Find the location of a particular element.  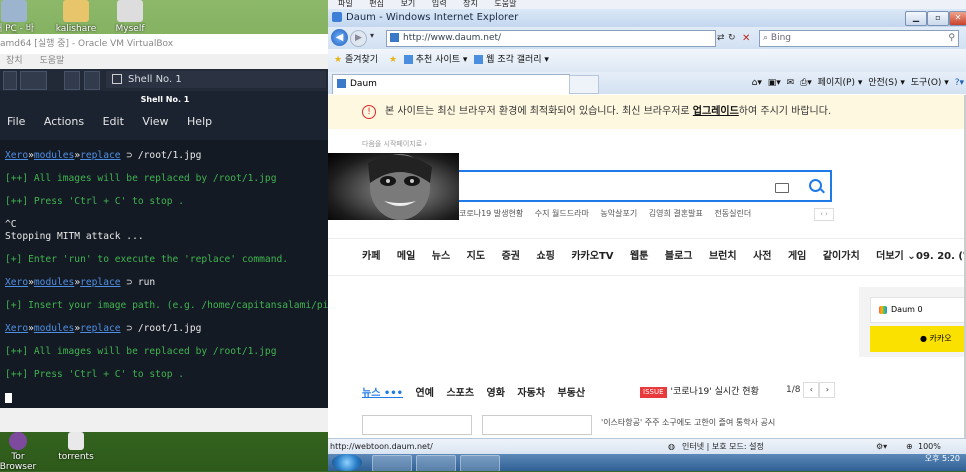

add-favorite-icon: ★ is located at coordinates (393, 60).